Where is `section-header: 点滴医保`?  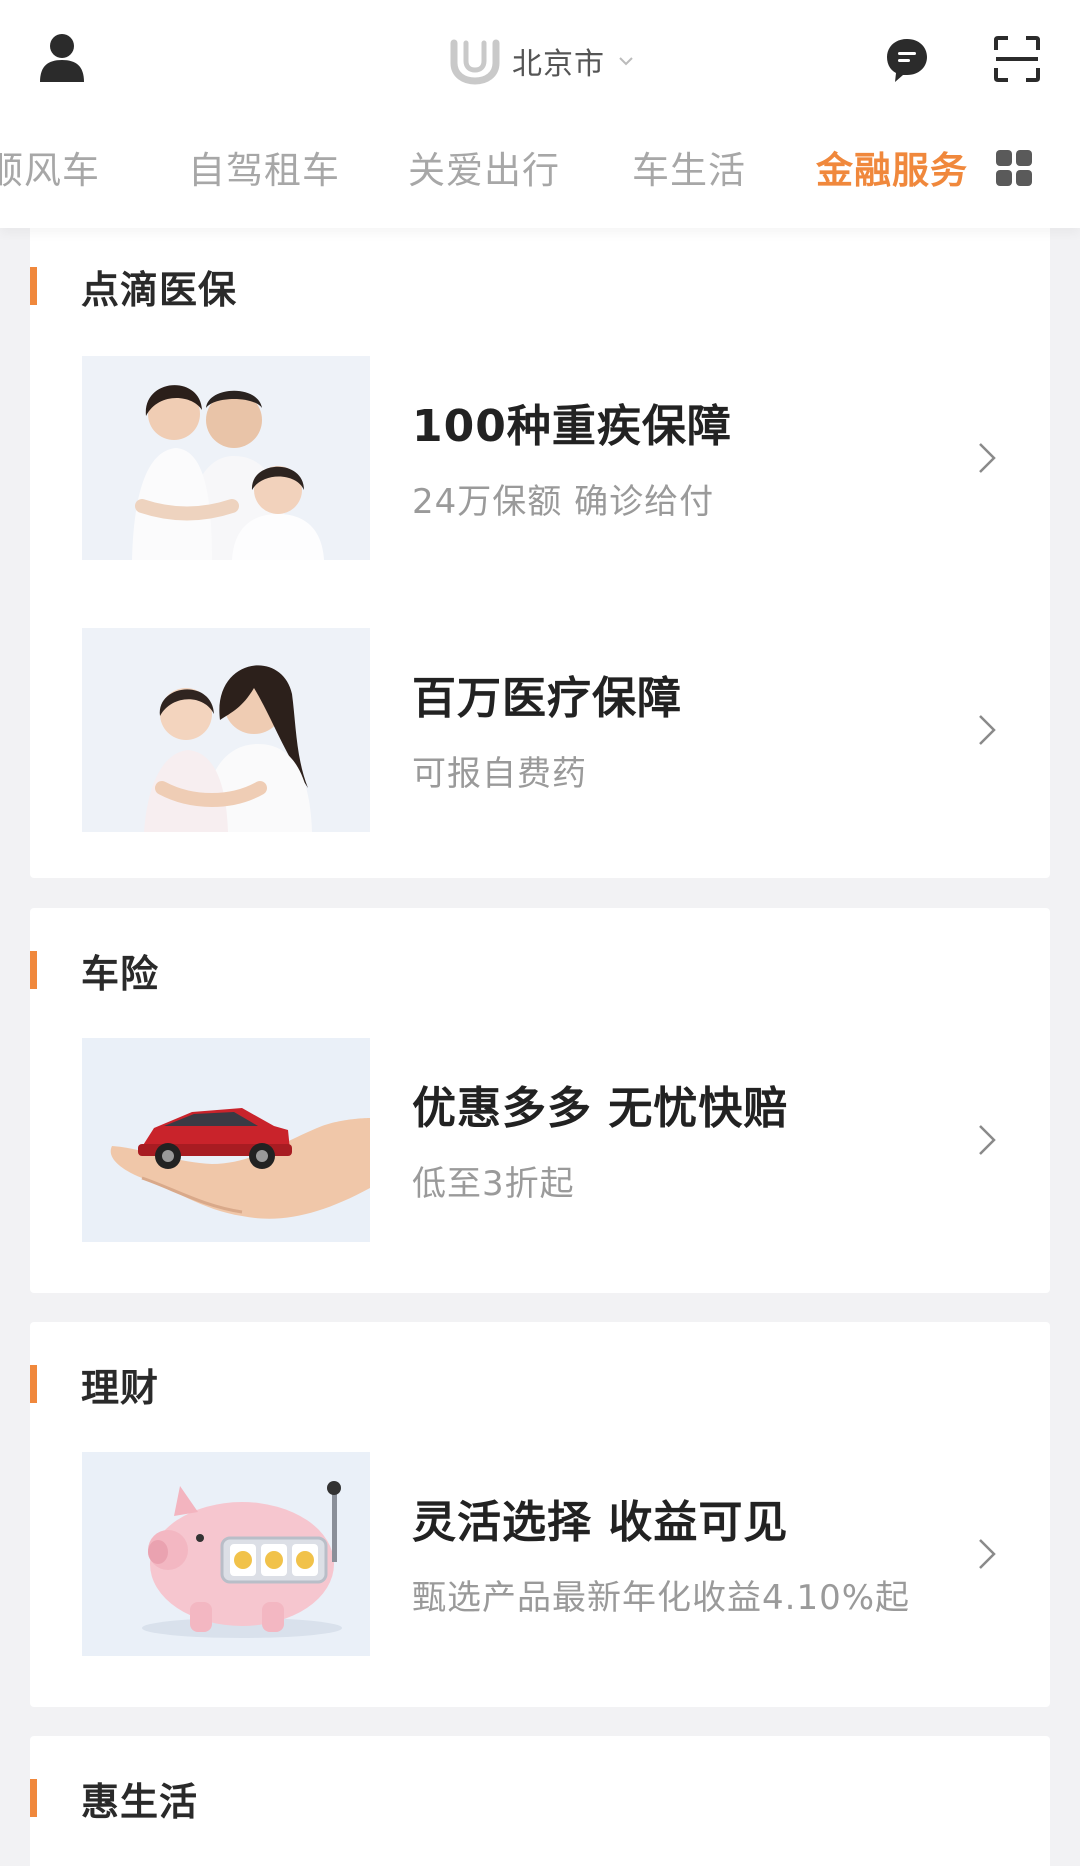 section-header: 点滴医保 is located at coordinates (133, 286).